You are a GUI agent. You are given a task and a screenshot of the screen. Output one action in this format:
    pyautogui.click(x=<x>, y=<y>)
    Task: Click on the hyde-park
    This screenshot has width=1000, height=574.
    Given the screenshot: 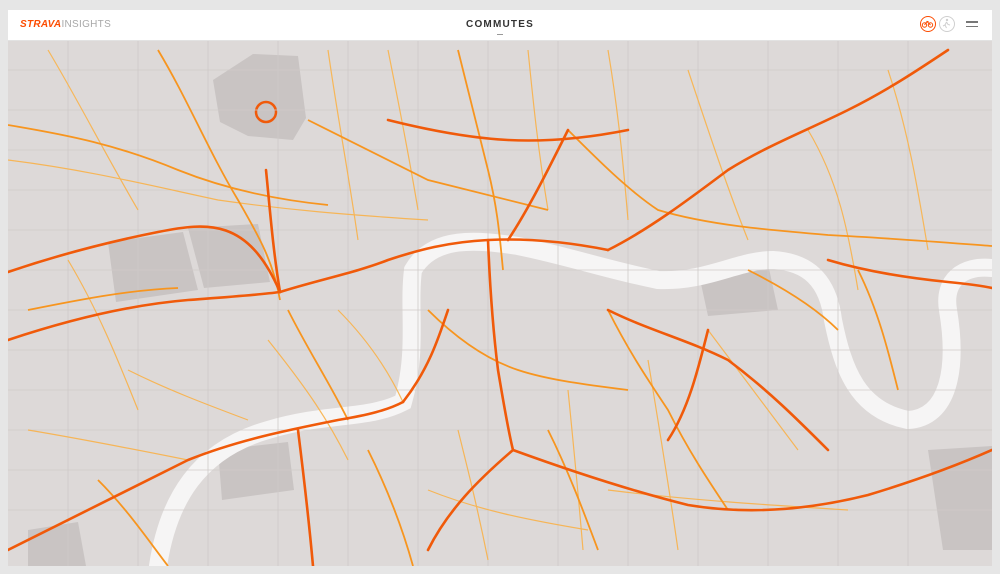 What is the action you would take?
    pyautogui.click(x=153, y=267)
    